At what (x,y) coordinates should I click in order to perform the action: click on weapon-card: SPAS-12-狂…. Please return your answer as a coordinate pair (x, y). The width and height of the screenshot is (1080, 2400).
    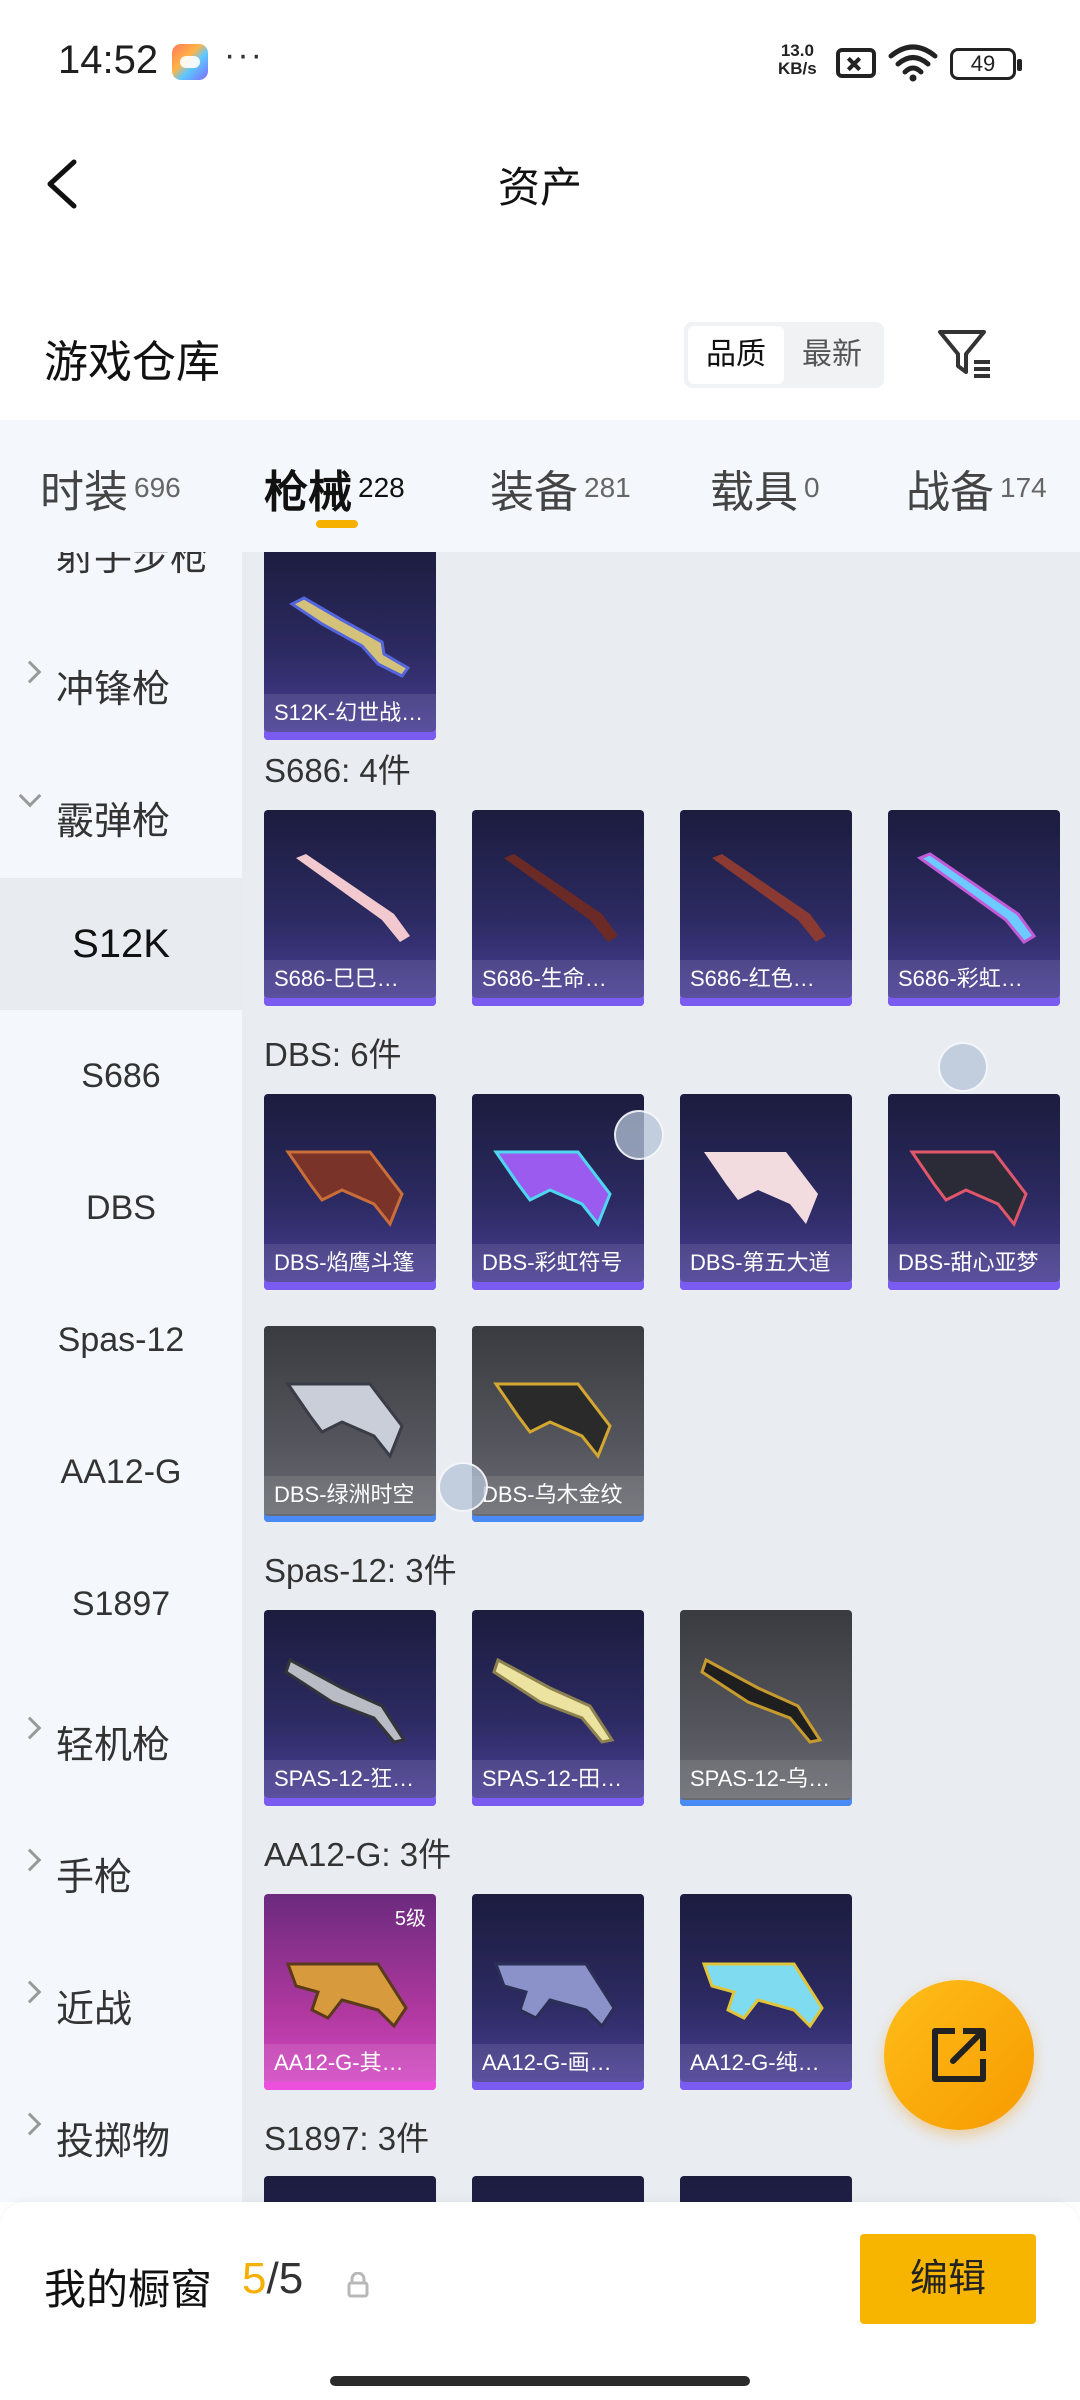
    Looking at the image, I should click on (350, 1708).